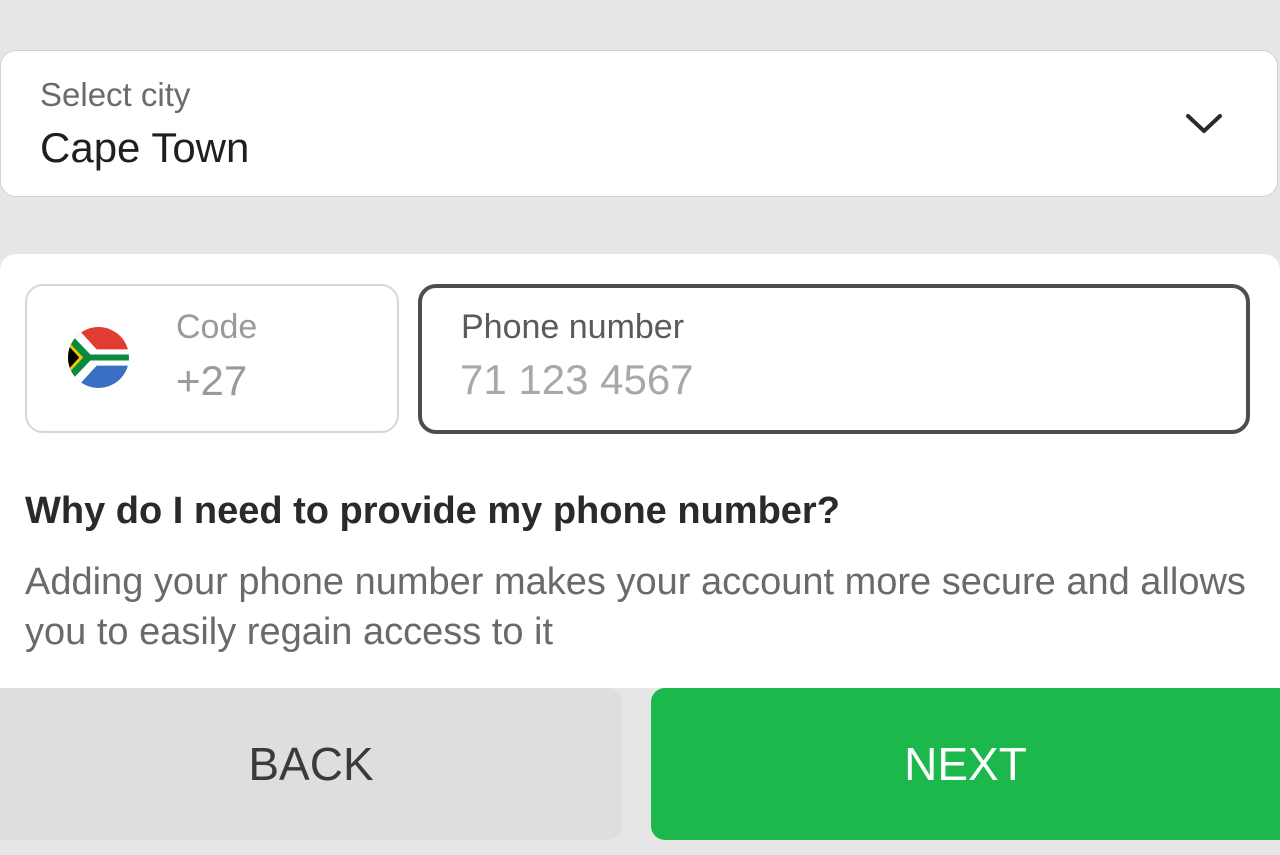  What do you see at coordinates (1204, 123) in the screenshot?
I see `chevron-down-icon` at bounding box center [1204, 123].